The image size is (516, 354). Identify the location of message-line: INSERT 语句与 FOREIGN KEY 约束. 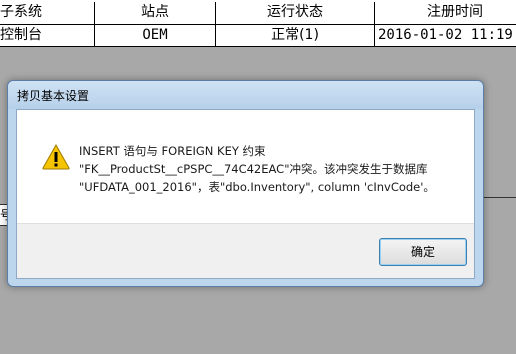
(172, 151).